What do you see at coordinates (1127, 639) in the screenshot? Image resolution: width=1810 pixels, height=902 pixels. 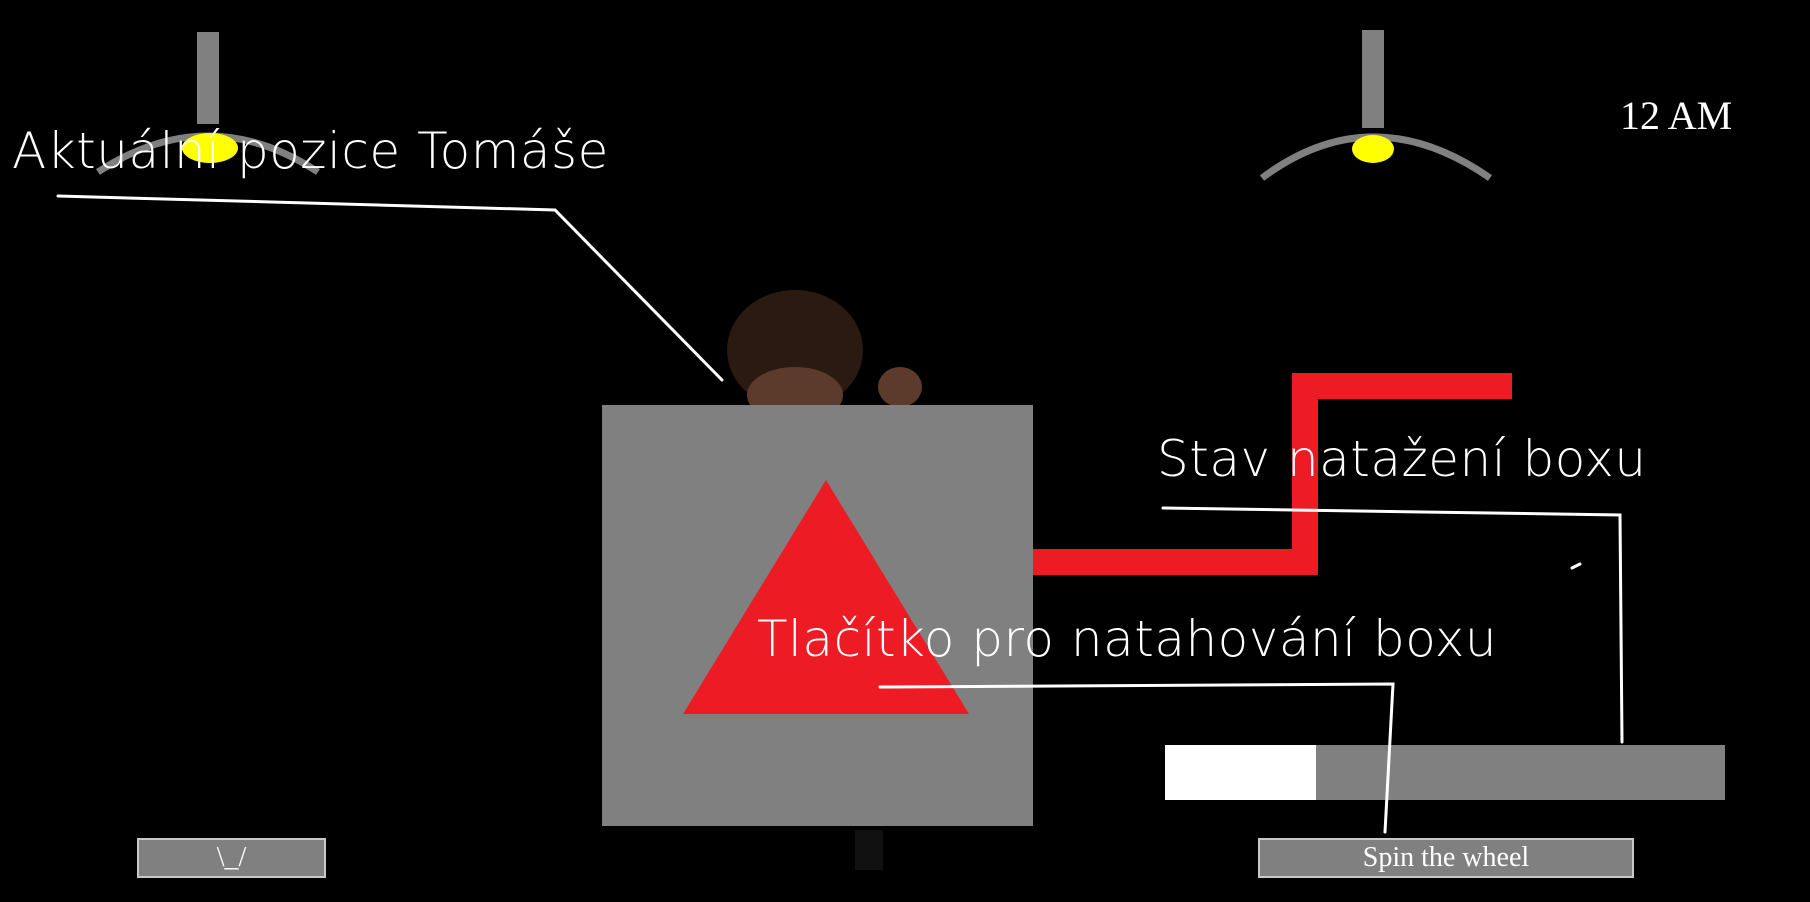 I see `annotation-wind-button: Tlačítko pro natahování boxu` at bounding box center [1127, 639].